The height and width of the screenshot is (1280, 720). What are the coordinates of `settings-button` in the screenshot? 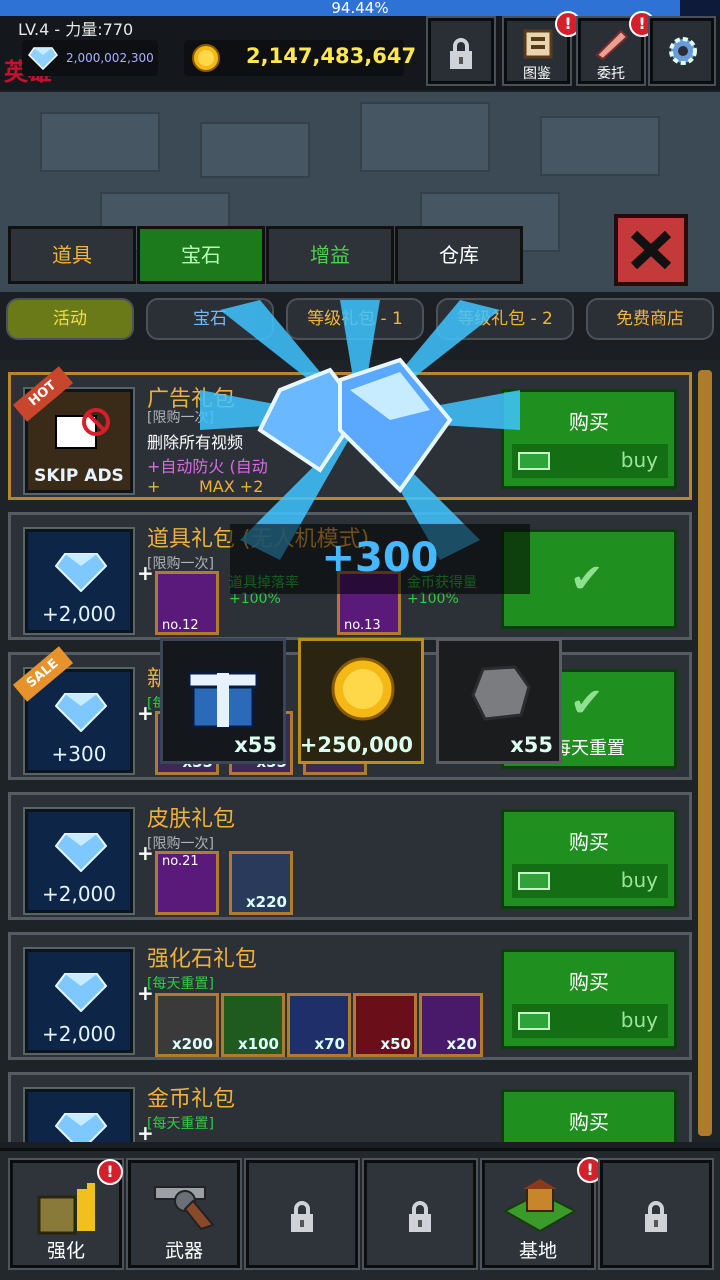 It's located at (682, 51).